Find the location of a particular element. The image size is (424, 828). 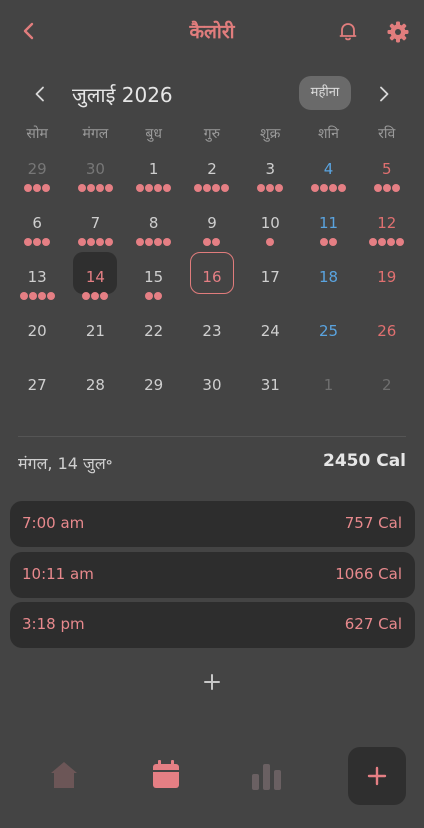

calendar-day: 24 is located at coordinates (270, 337).